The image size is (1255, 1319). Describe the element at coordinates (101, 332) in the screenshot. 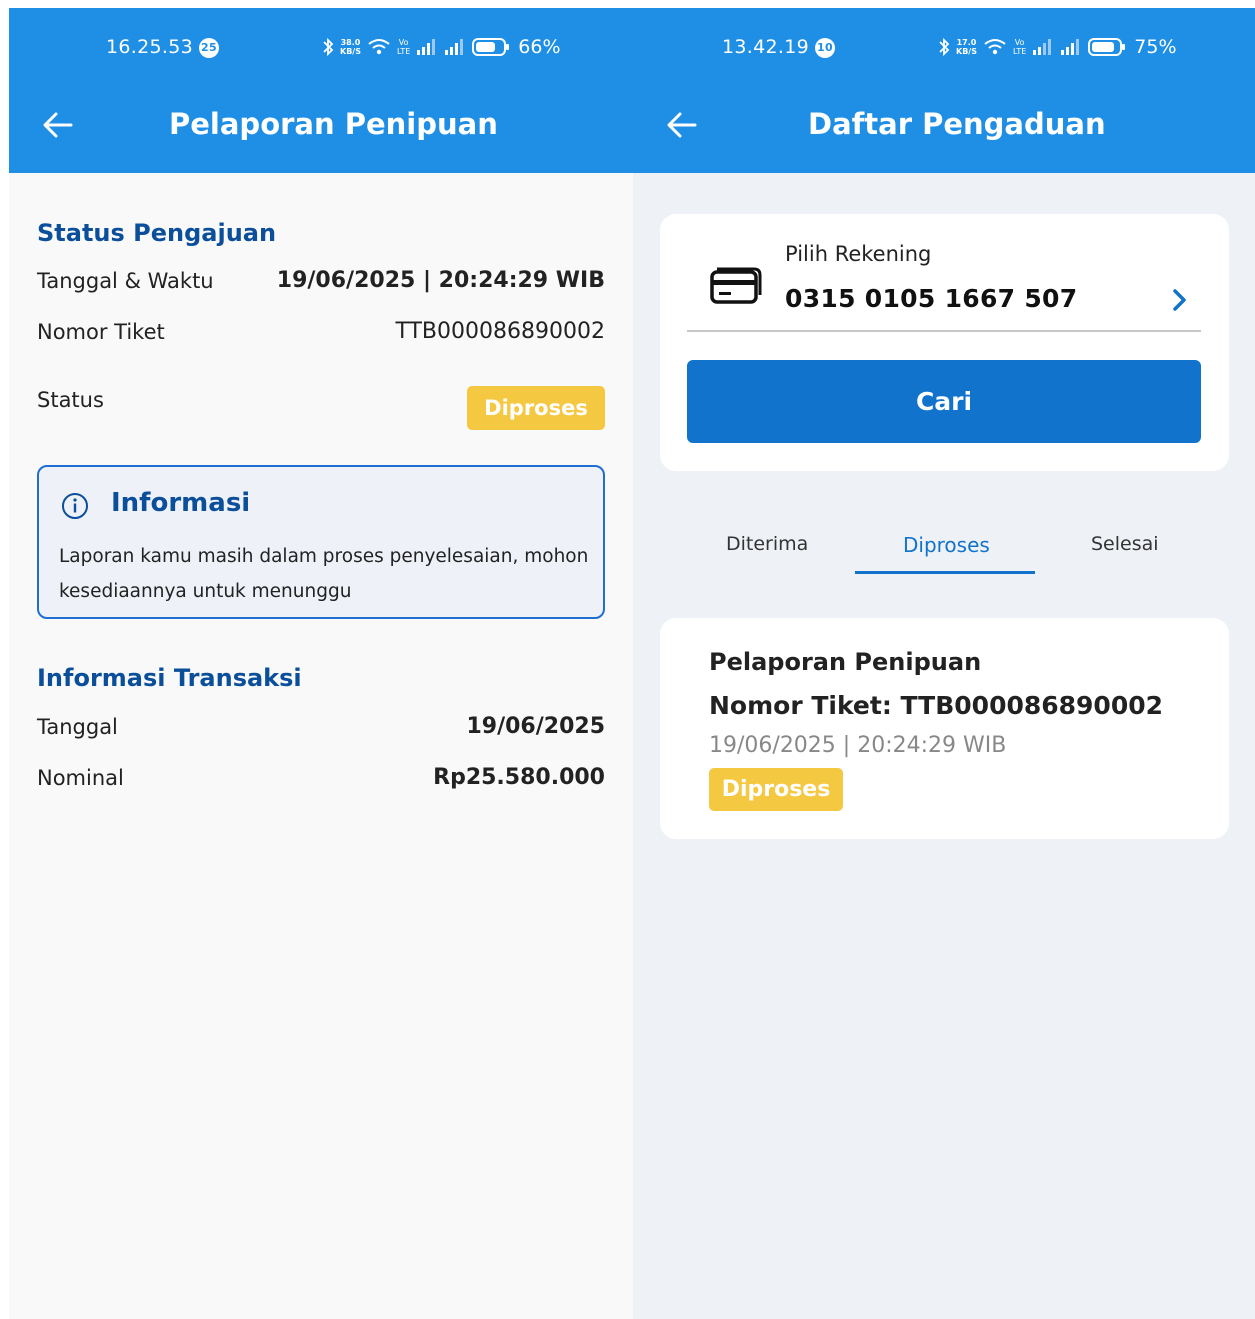

I see `ticket-label: Nomor Tiket` at that location.